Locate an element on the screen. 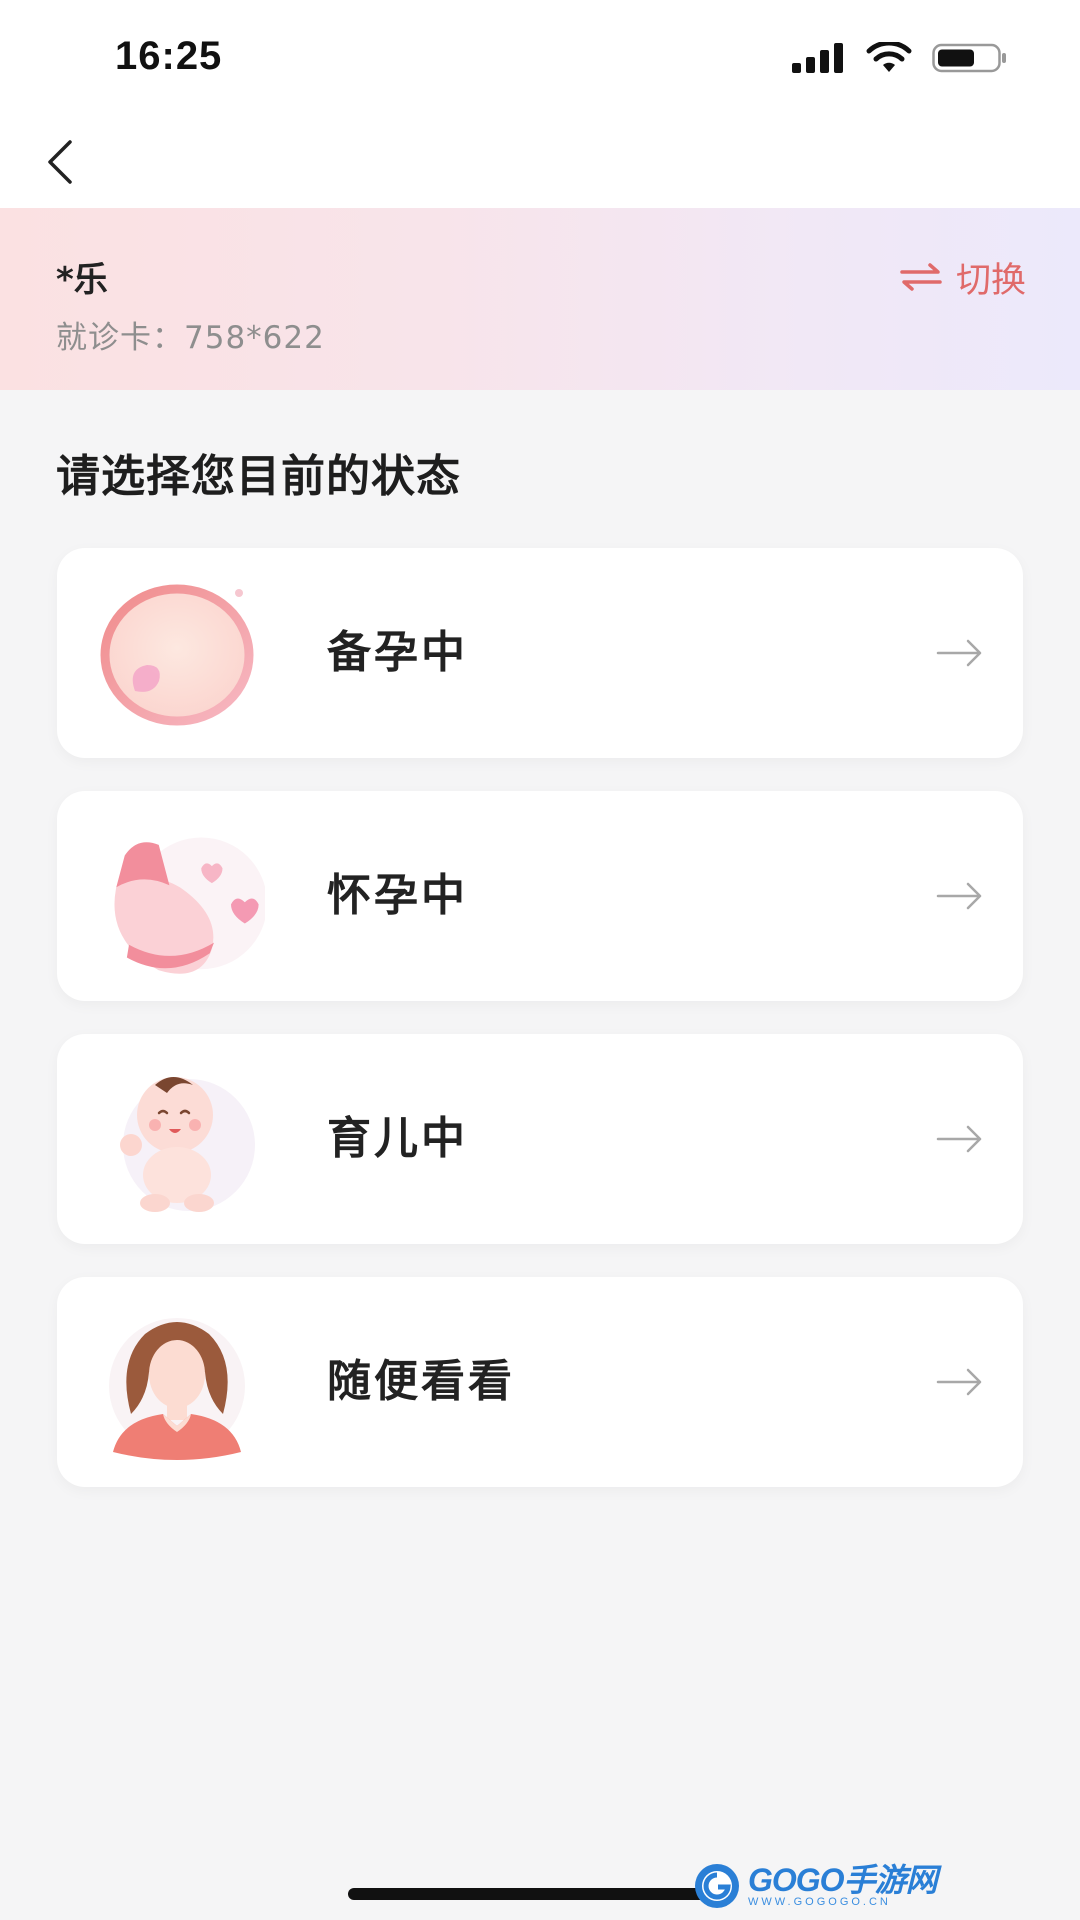  status-label: 备孕中 is located at coordinates (397, 652).